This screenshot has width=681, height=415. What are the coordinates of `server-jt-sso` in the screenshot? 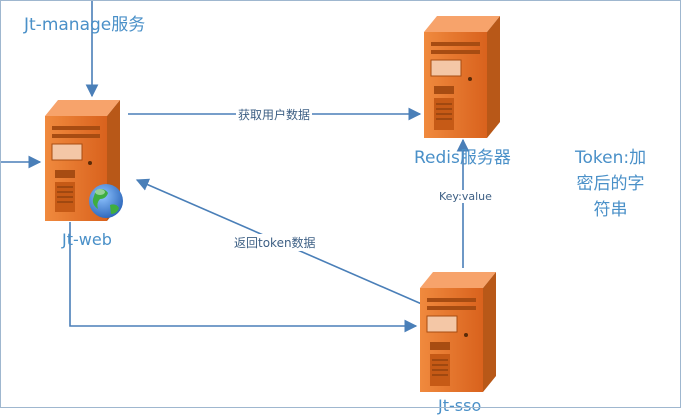 It's located at (458, 332).